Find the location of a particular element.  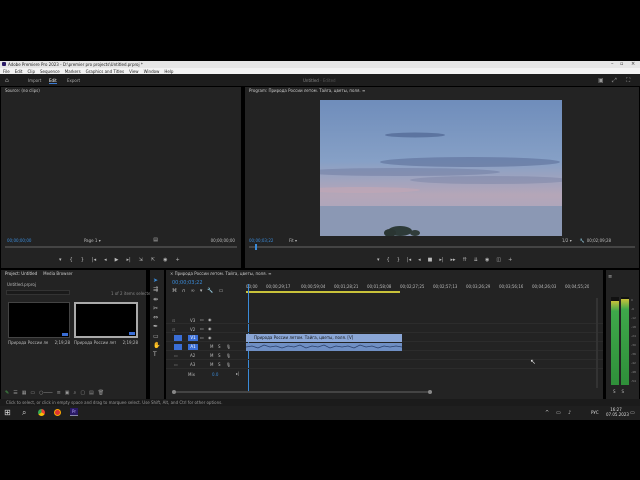

go-to-end-icon: ▸| is located at coordinates (237, 373).